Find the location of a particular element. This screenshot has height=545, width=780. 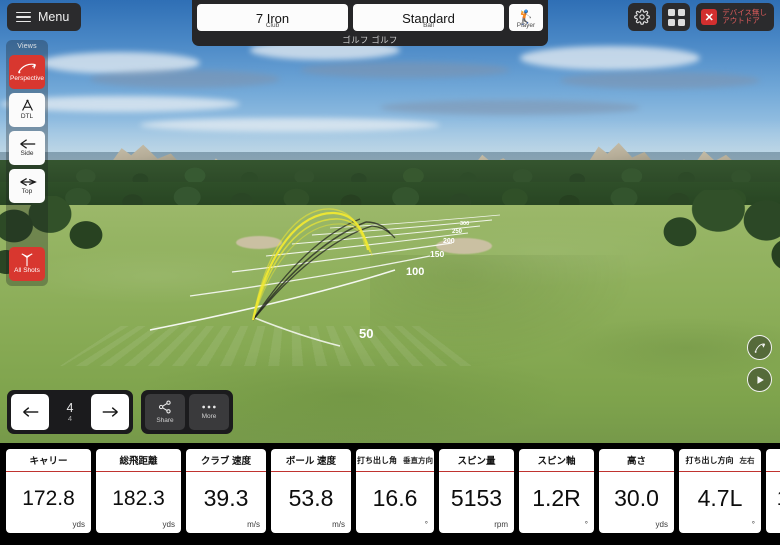

next-shot-button is located at coordinates (110, 412).